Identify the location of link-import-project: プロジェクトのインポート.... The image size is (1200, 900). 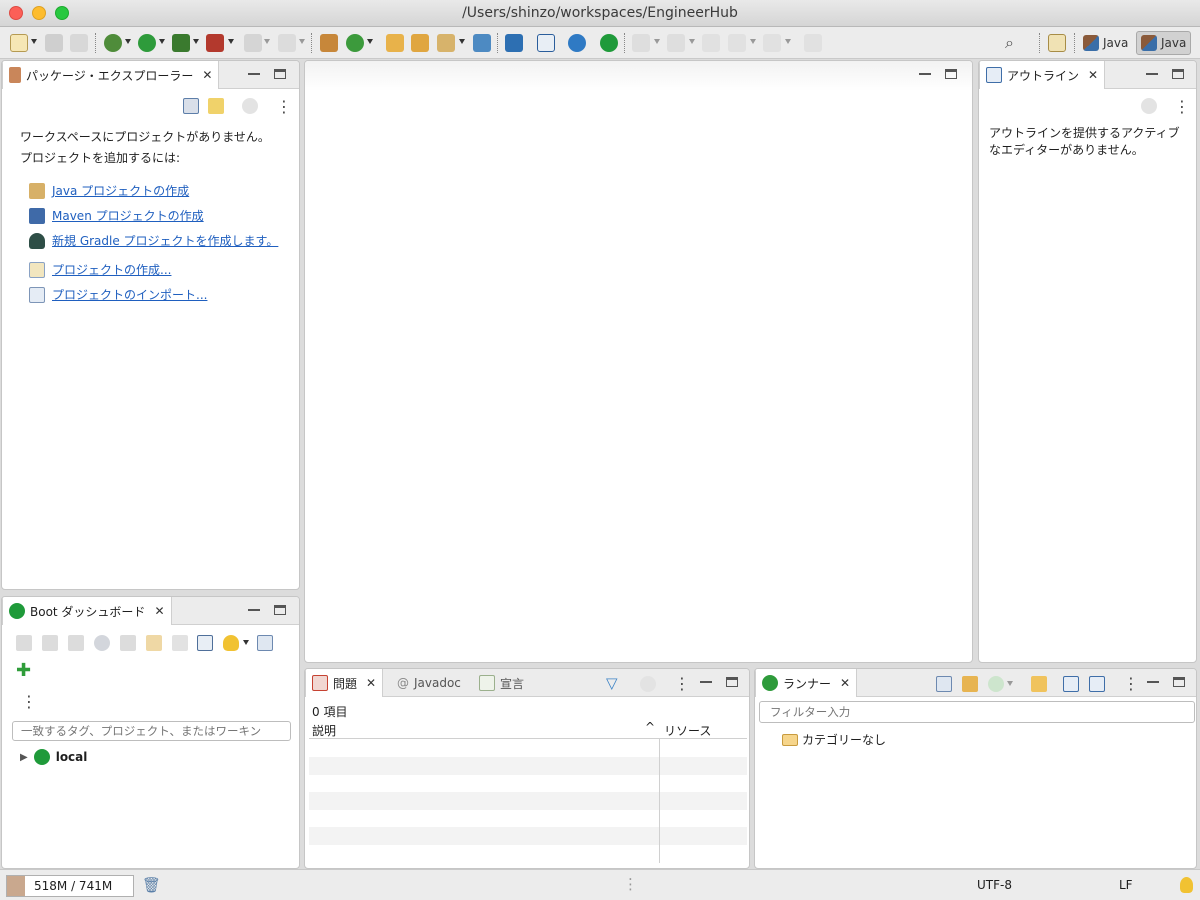
(118, 294).